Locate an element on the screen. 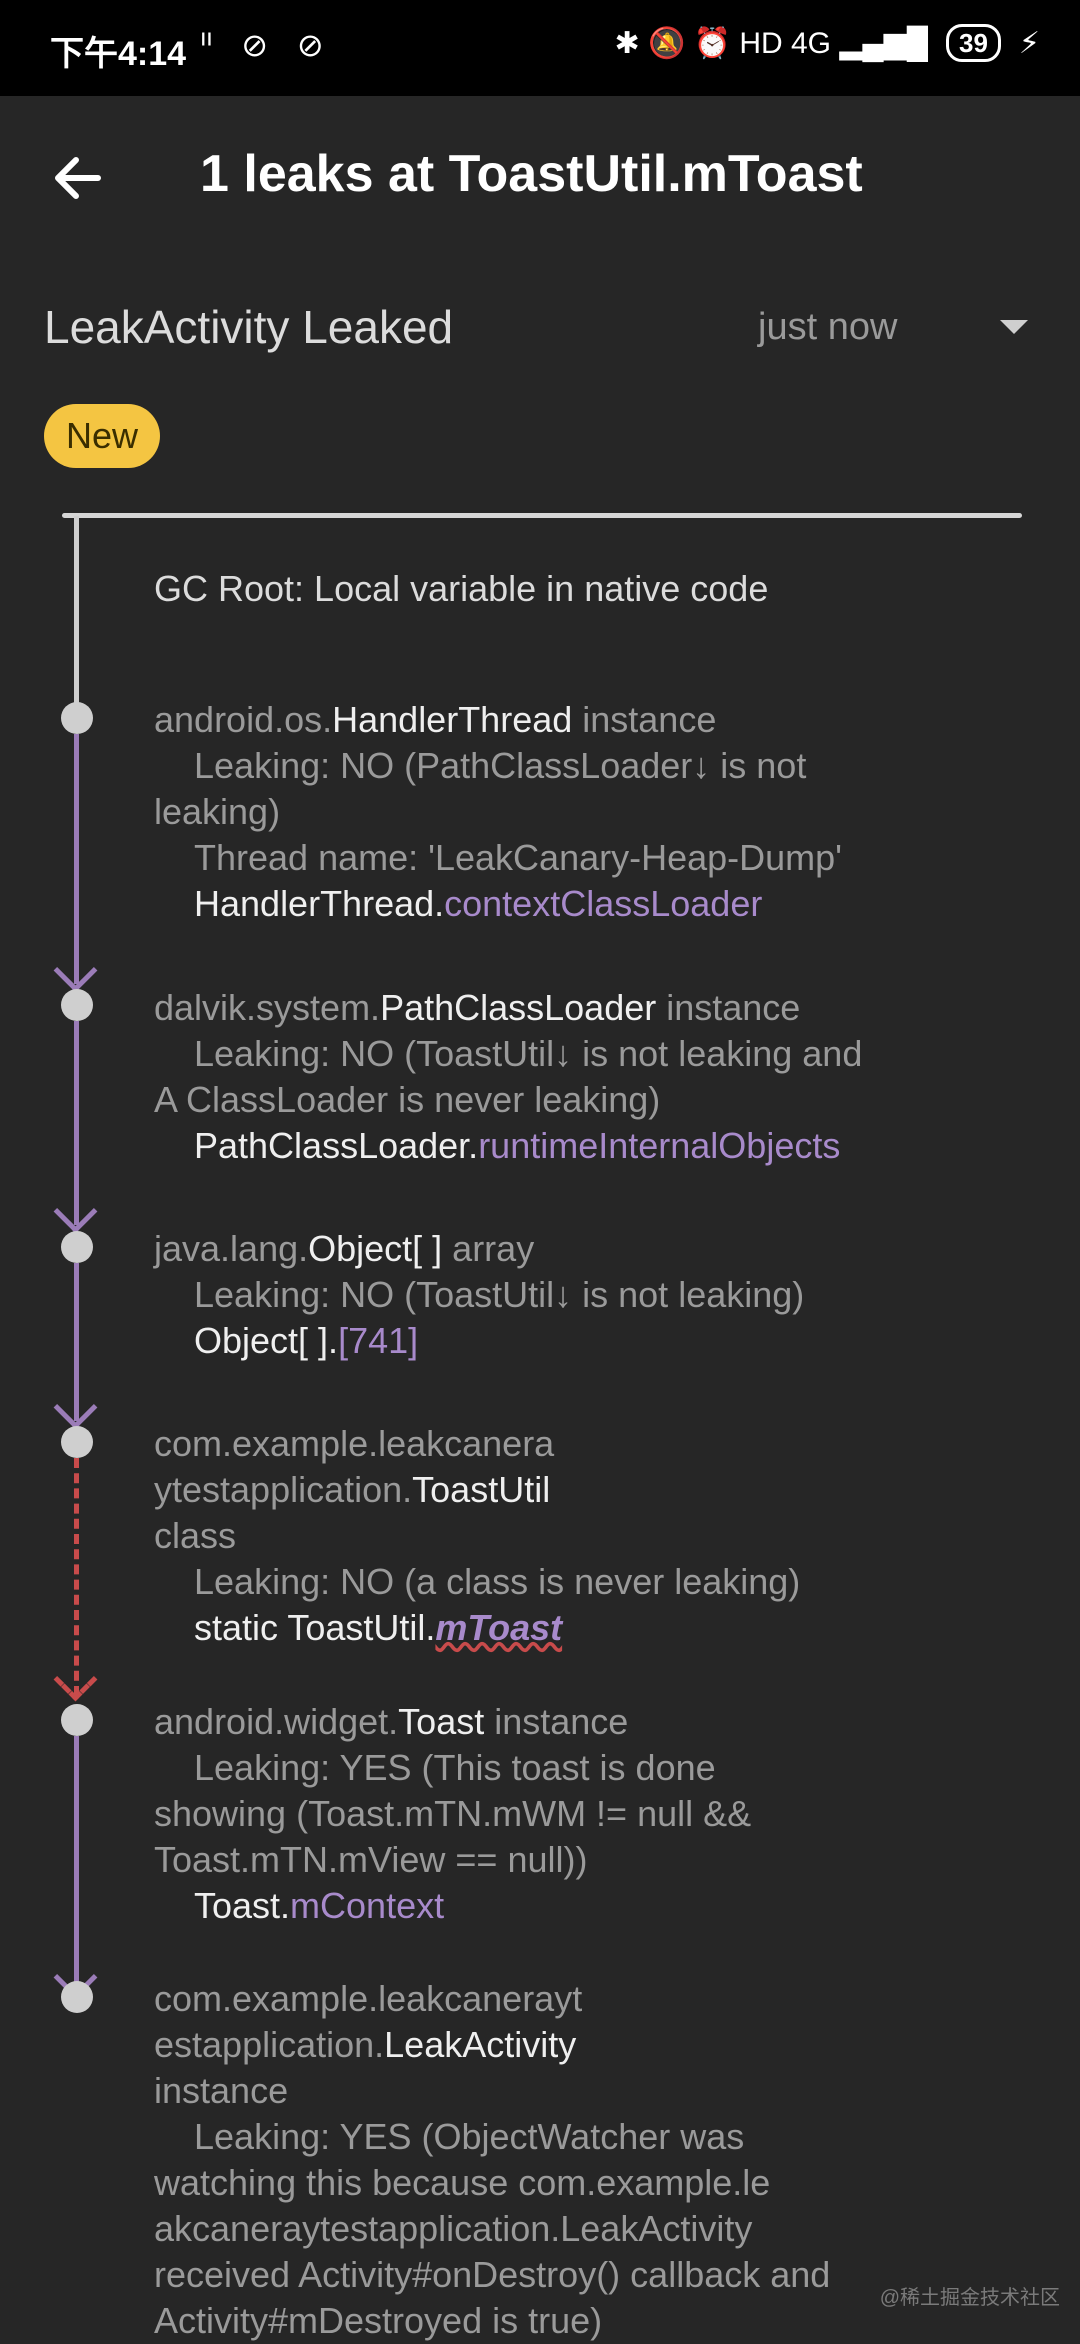 This screenshot has width=1080, height=2344. trace-node-pathclassloader is located at coordinates (77, 1005).